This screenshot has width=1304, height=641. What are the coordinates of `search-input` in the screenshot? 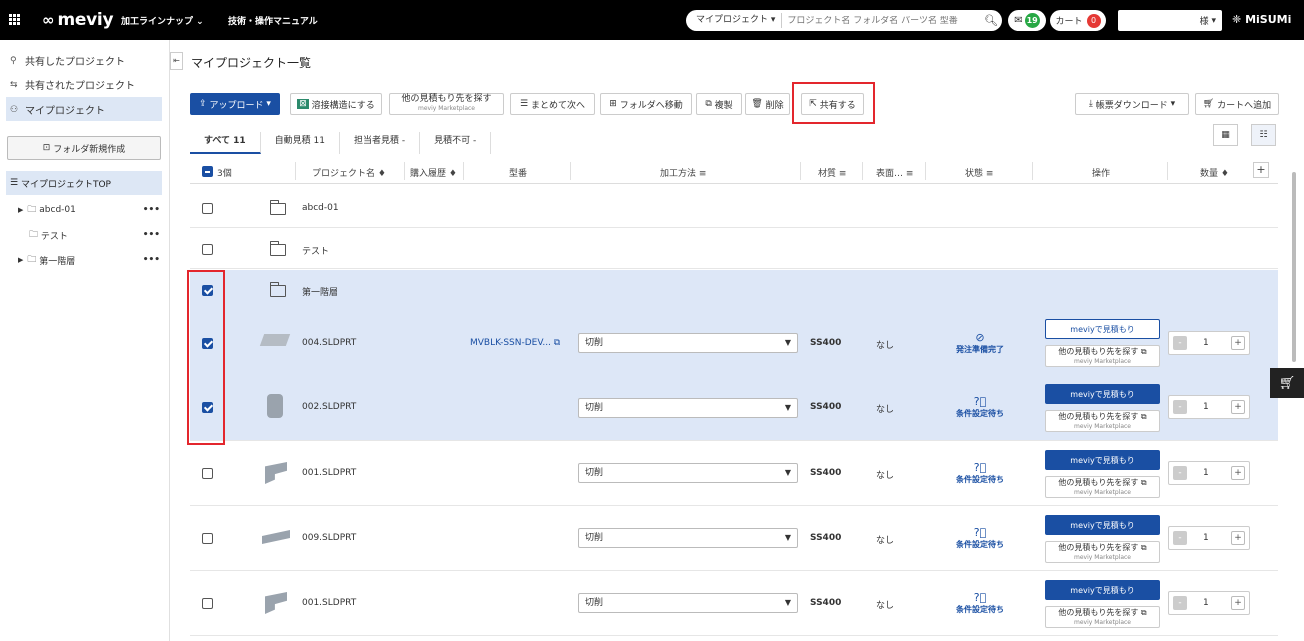 It's located at (881, 20).